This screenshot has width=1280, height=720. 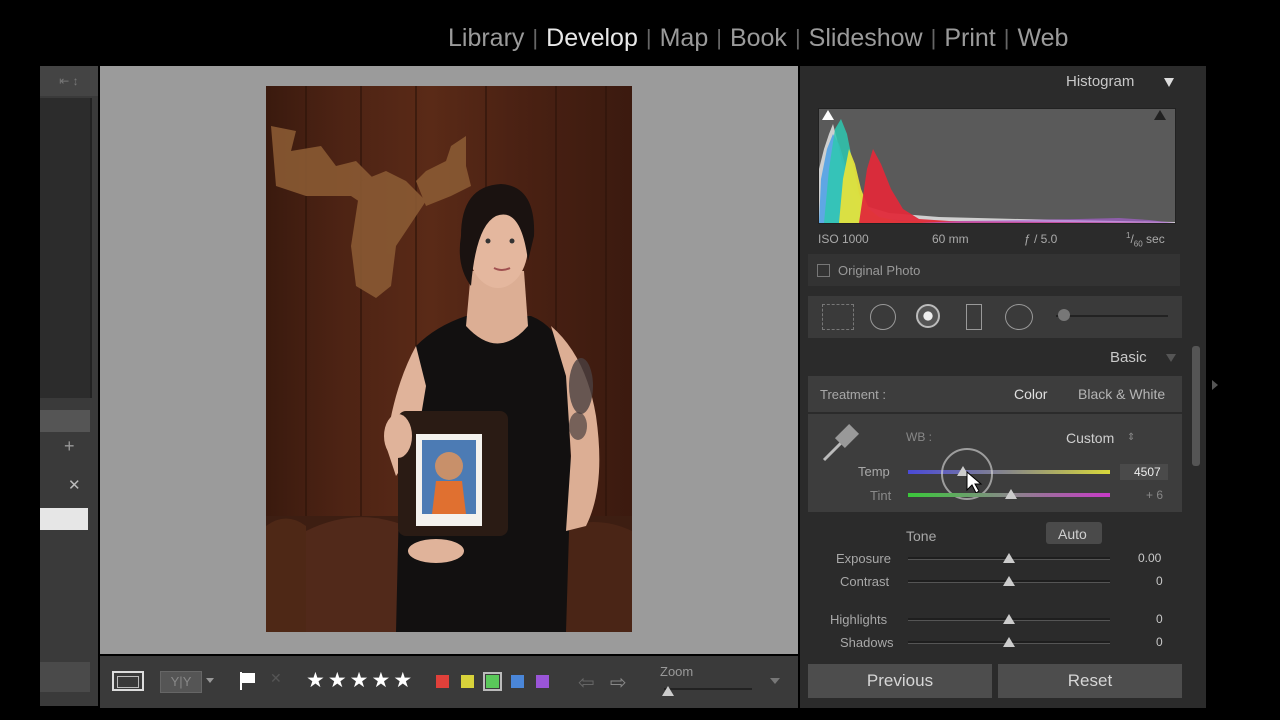 What do you see at coordinates (517, 681) in the screenshot?
I see `color-label-blue` at bounding box center [517, 681].